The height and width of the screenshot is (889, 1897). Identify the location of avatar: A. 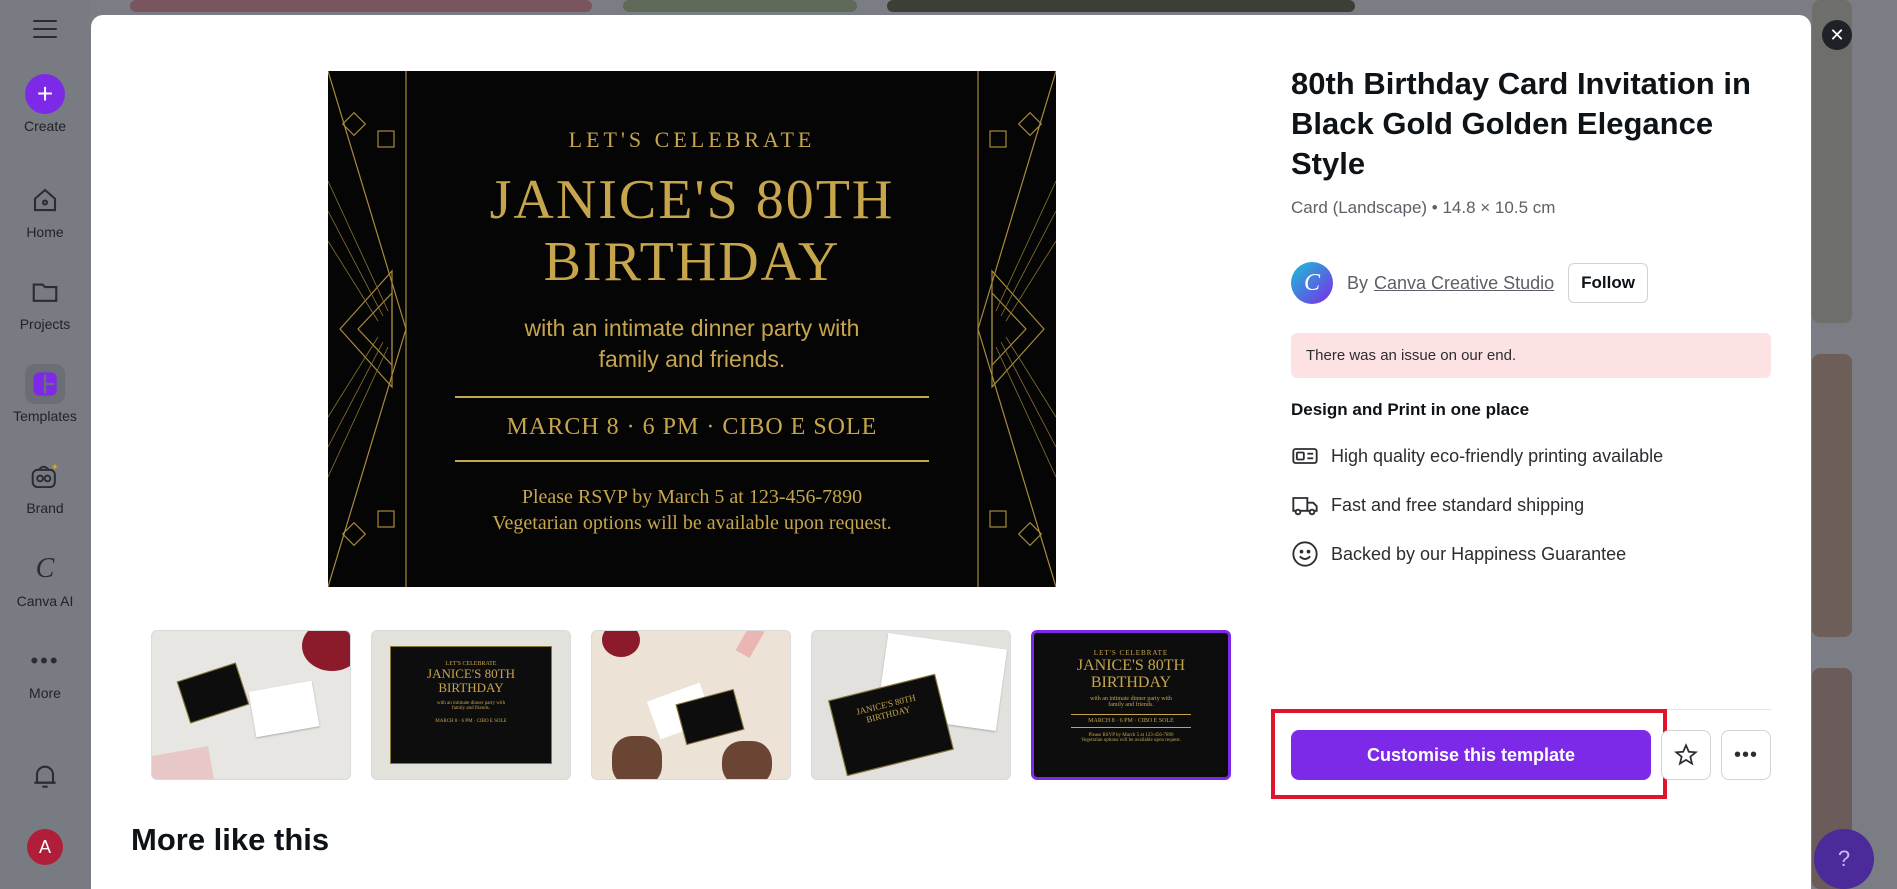
(45, 847).